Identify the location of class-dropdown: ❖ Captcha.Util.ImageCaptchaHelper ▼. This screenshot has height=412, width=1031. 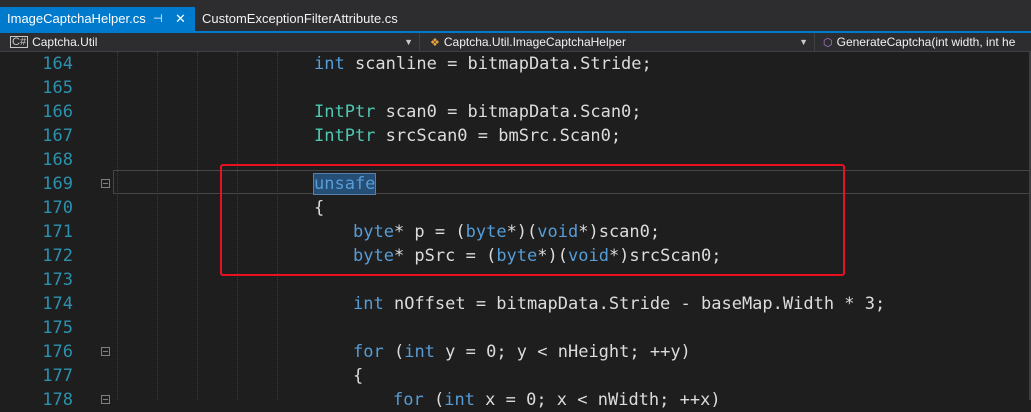
(617, 42).